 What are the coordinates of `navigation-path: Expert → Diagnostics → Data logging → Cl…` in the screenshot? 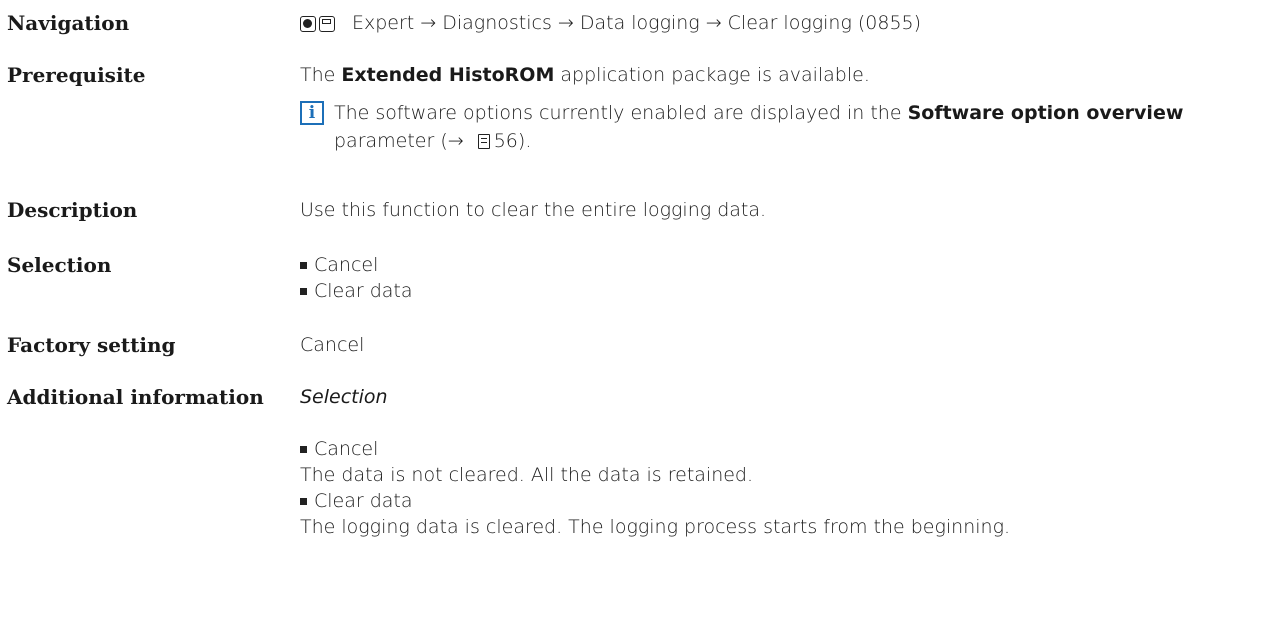 It's located at (637, 23).